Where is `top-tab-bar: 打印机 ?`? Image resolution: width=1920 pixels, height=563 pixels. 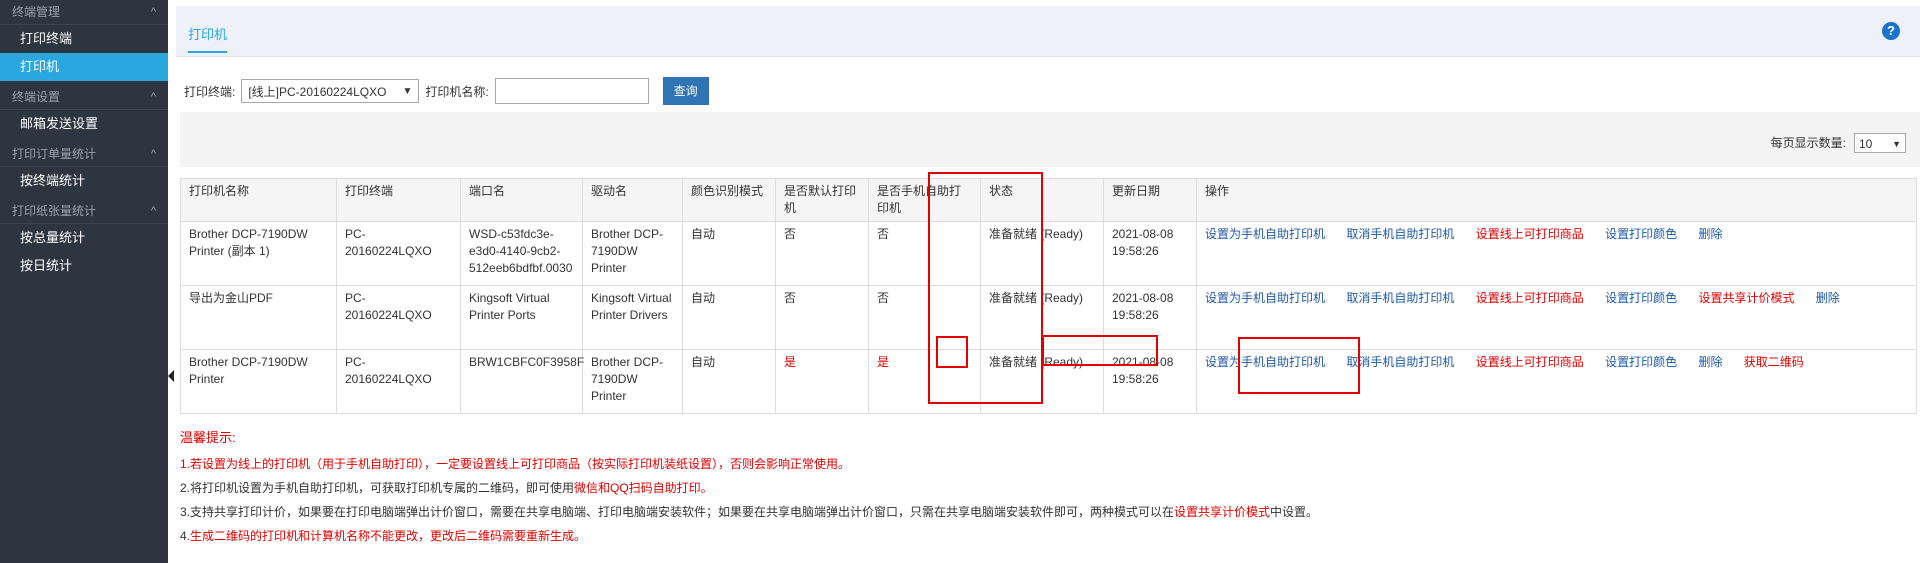
top-tab-bar: 打印机 ? is located at coordinates (1048, 31).